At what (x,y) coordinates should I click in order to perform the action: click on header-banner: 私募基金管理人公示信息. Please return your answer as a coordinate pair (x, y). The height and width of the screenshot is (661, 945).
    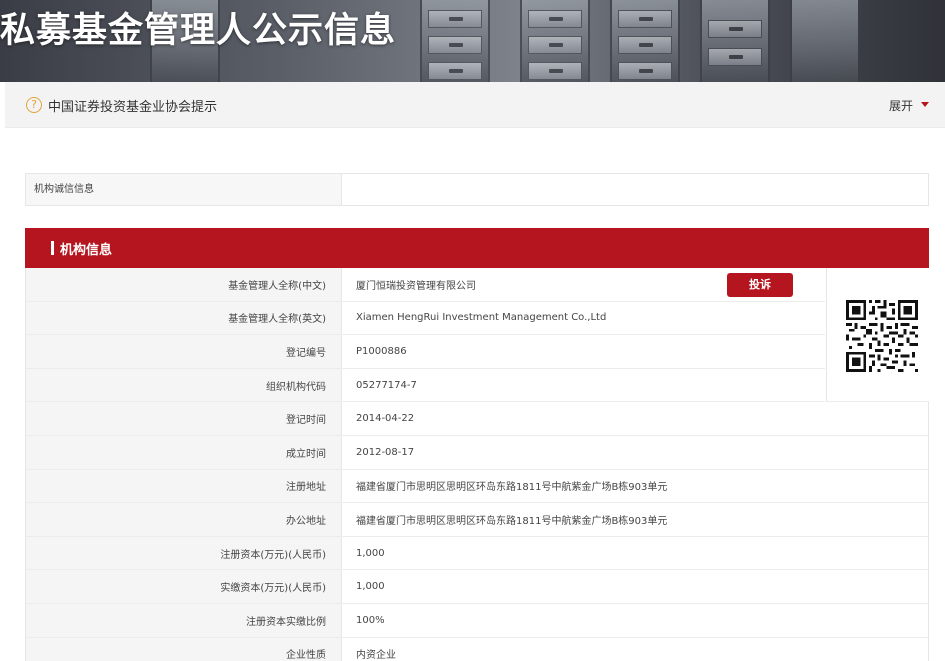
    Looking at the image, I should click on (472, 41).